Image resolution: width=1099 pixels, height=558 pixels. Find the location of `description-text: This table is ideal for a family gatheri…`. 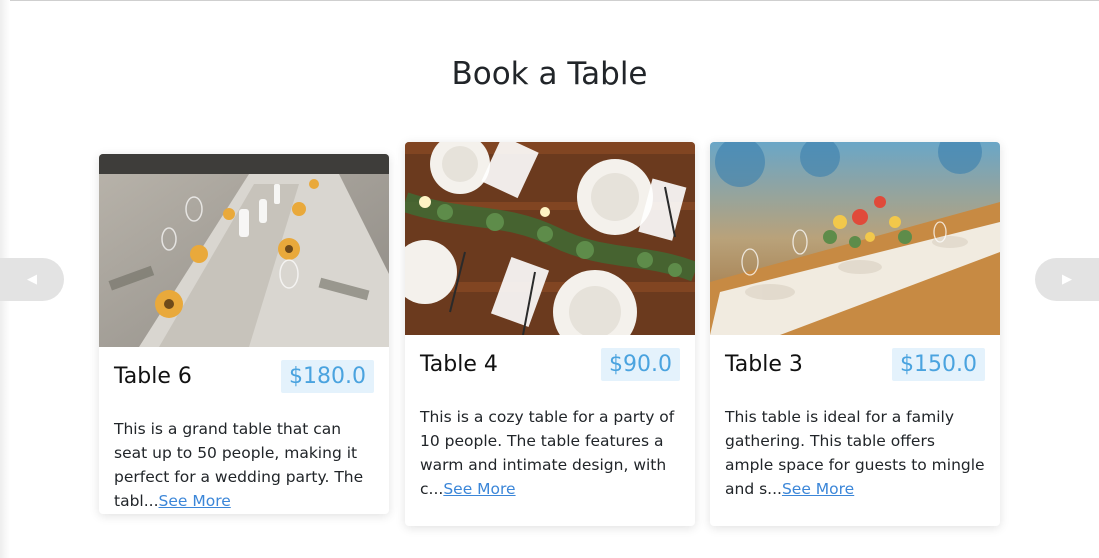

description-text: This table is ideal for a family gatheri… is located at coordinates (855, 453).